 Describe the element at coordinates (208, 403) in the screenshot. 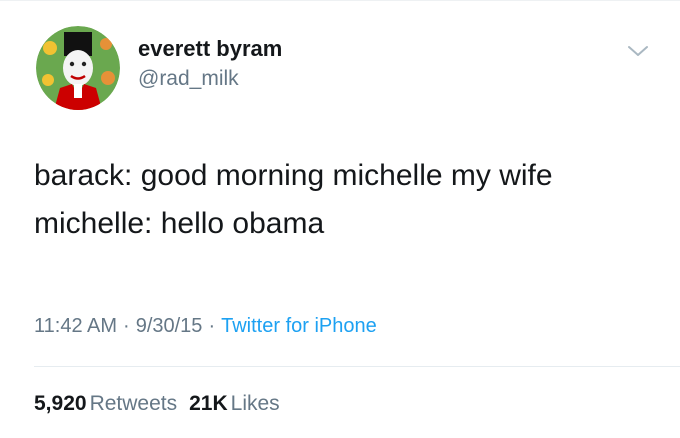

I see `likes-count: 21K` at that location.